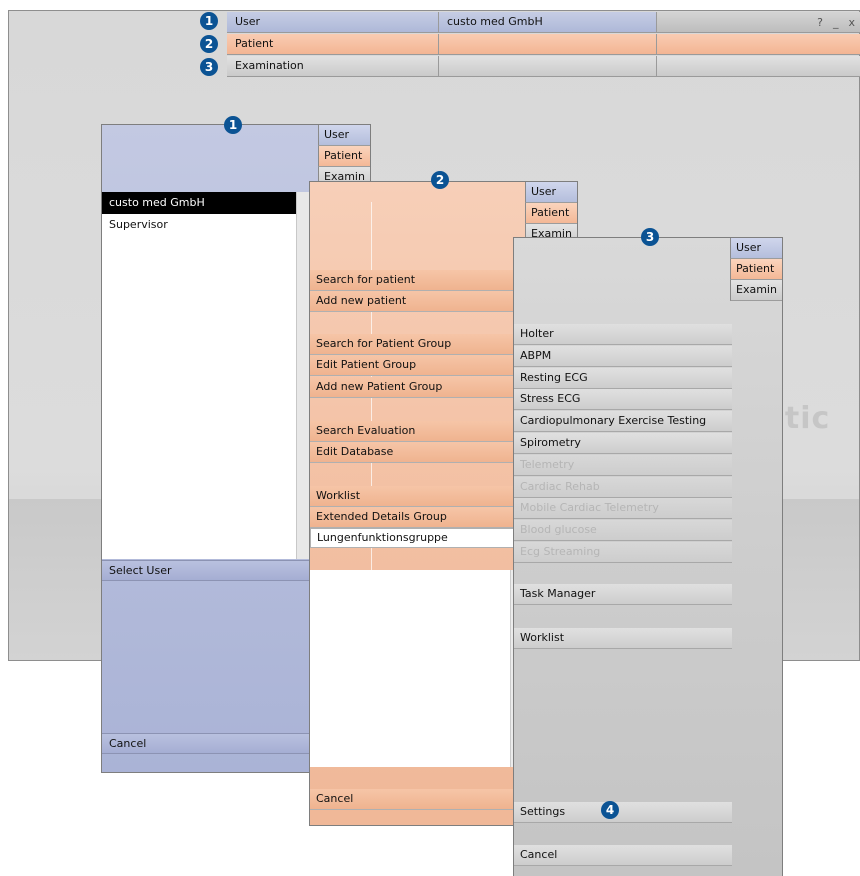 This screenshot has width=860, height=876. I want to click on badge-3-main: 3, so click(209, 67).